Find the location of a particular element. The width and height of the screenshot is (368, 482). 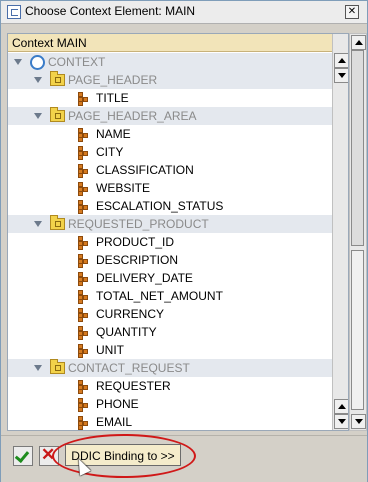

tree-item-label: PRODUCT_ID is located at coordinates (135, 242).